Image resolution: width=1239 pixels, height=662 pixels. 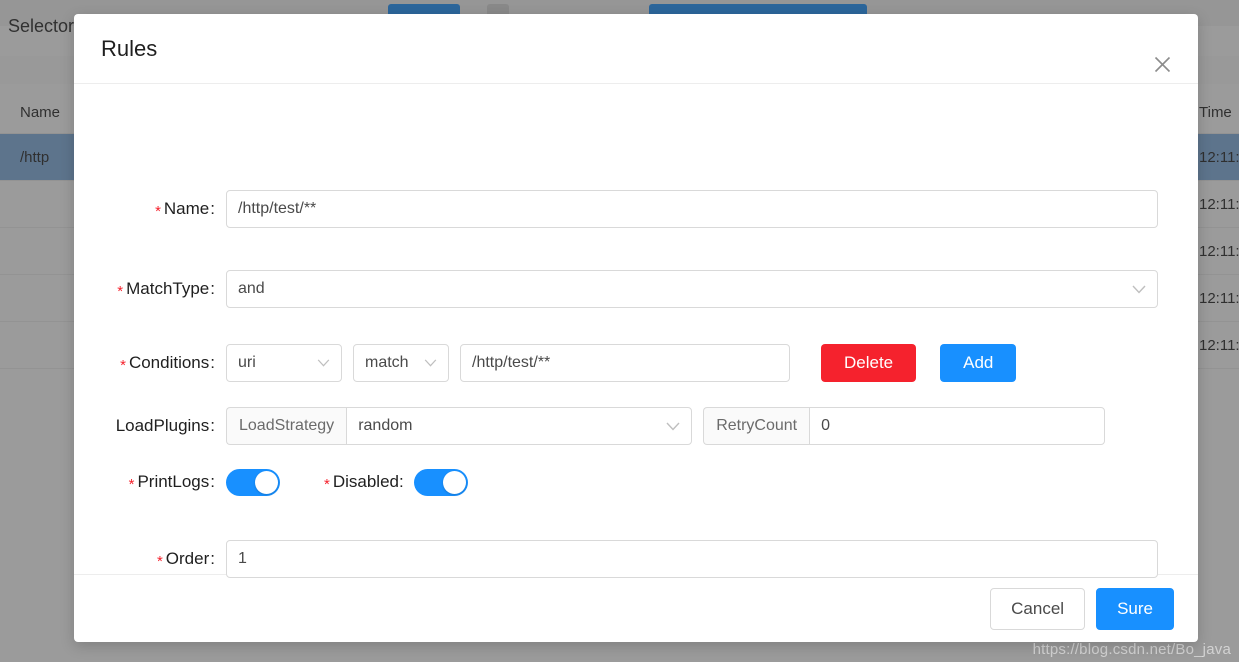 What do you see at coordinates (826, 425) in the screenshot?
I see `retry-count-value: 0` at bounding box center [826, 425].